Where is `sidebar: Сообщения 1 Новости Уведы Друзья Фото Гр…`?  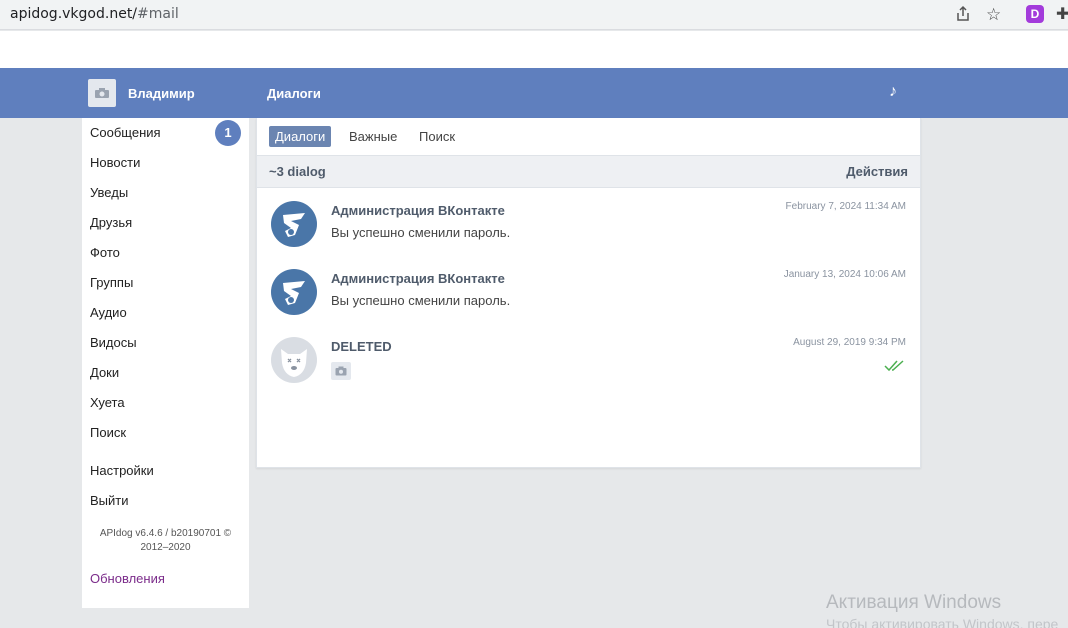
sidebar: Сообщения 1 Новости Уведы Друзья Фото Гр… is located at coordinates (165, 363).